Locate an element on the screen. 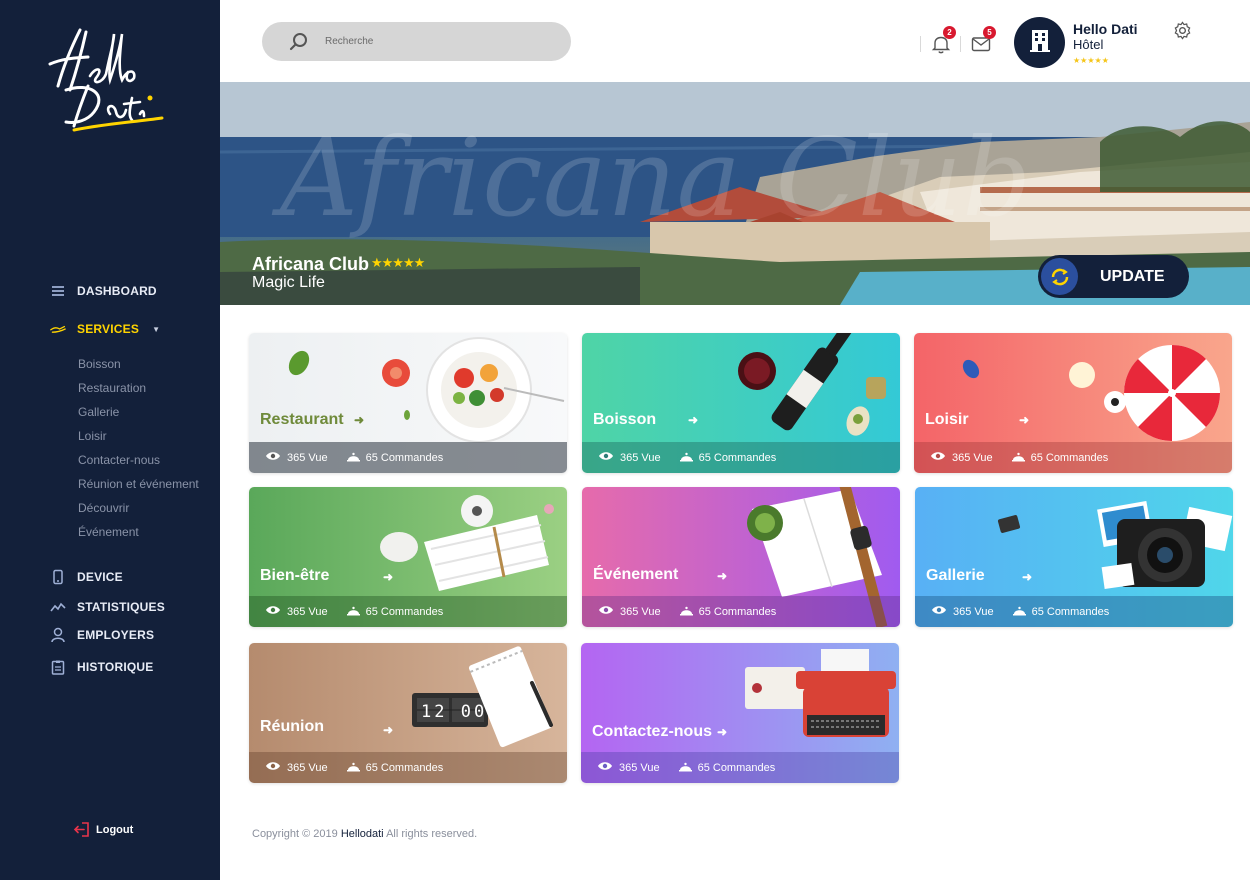 The width and height of the screenshot is (1250, 880). hotel-rating-stars: ★★★★★ is located at coordinates (398, 262).